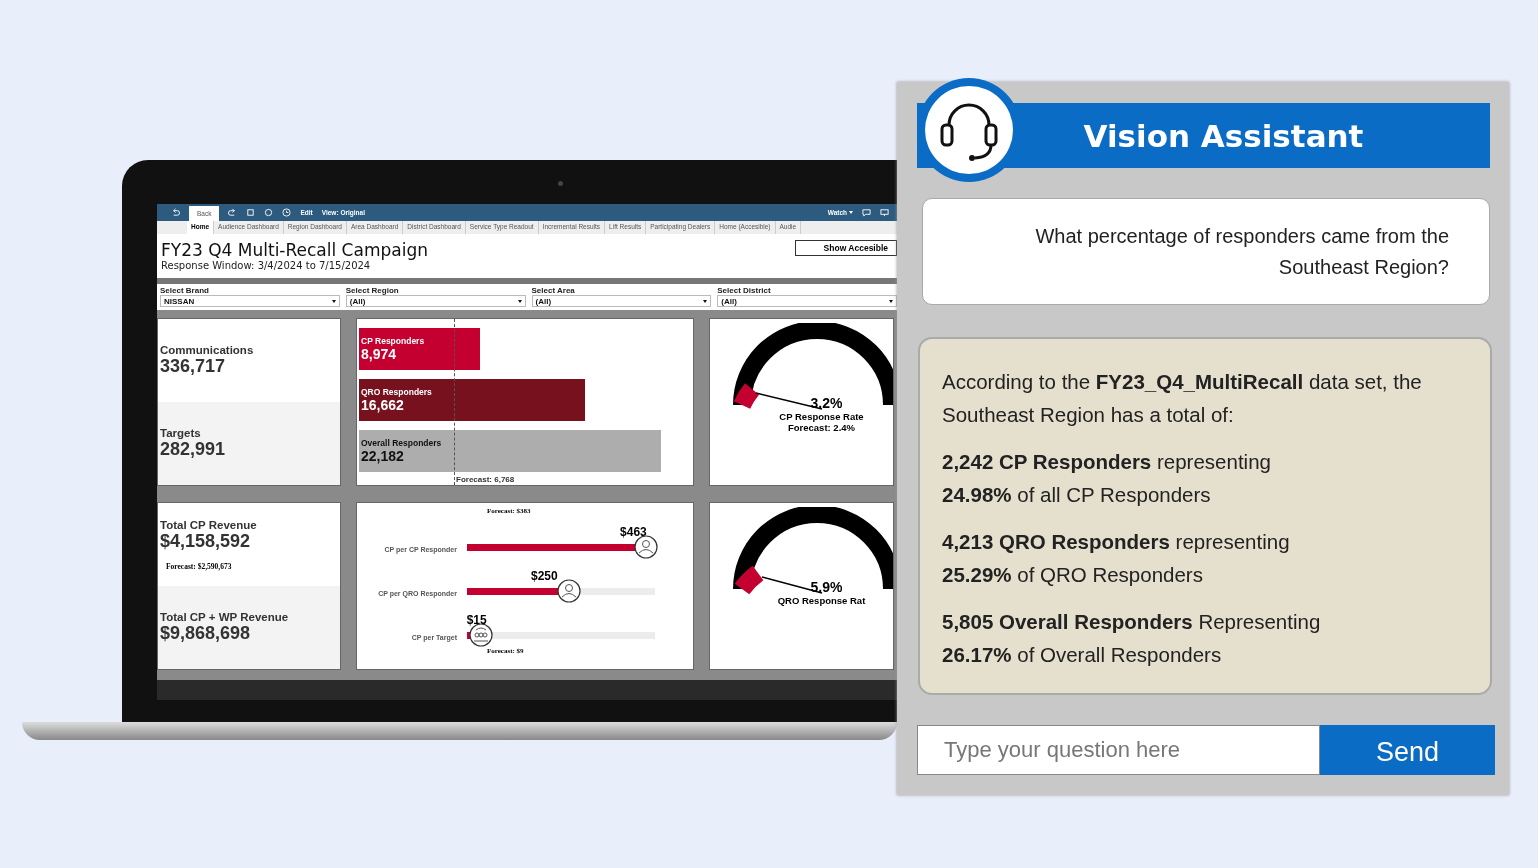  I want to click on person-icon, so click(569, 591).